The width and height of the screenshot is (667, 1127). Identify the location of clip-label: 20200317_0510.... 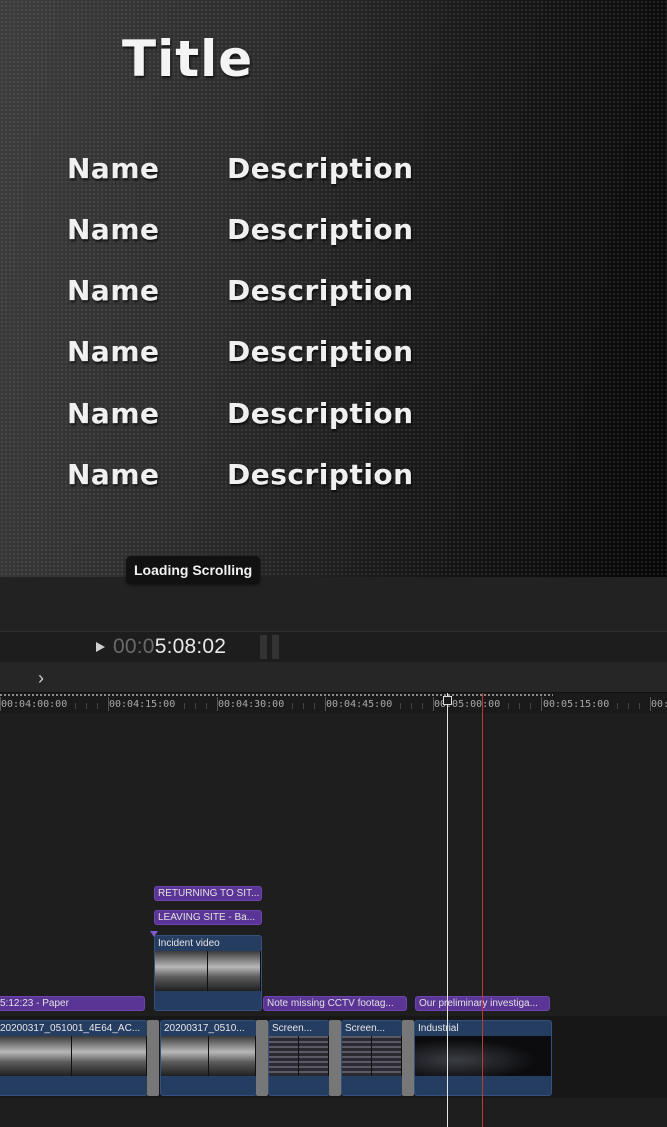
(204, 1028).